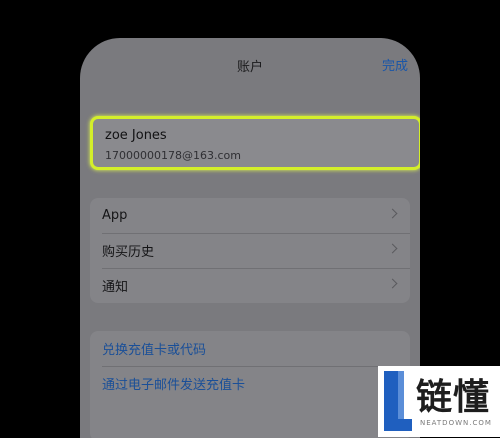  I want to click on link-label: 兑换充值卡或代码, so click(154, 350).